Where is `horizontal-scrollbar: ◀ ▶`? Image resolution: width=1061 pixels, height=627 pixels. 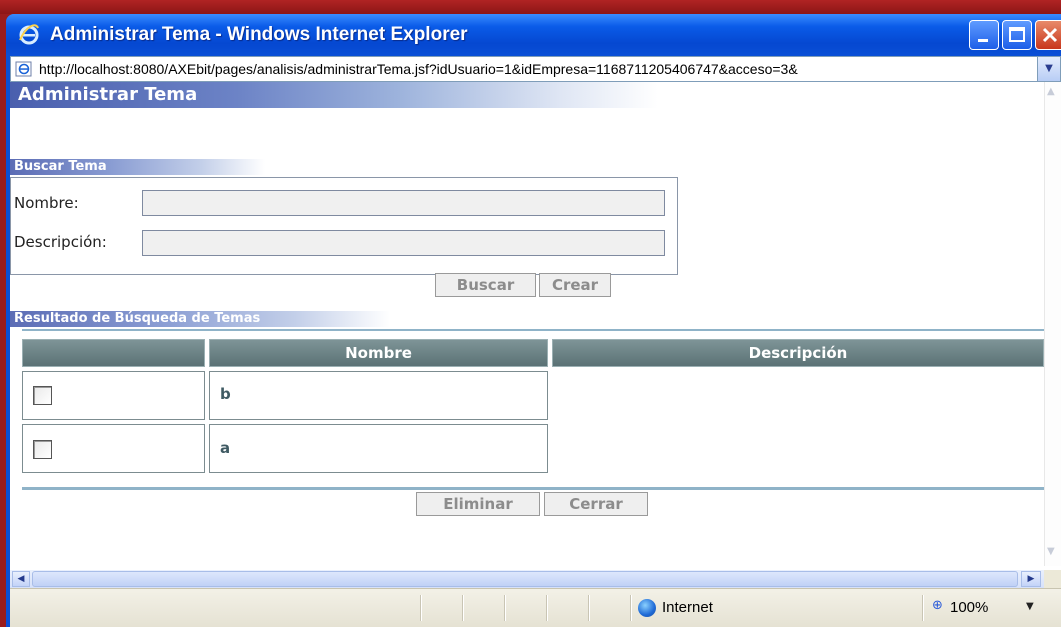 horizontal-scrollbar: ◀ ▶ is located at coordinates (527, 579).